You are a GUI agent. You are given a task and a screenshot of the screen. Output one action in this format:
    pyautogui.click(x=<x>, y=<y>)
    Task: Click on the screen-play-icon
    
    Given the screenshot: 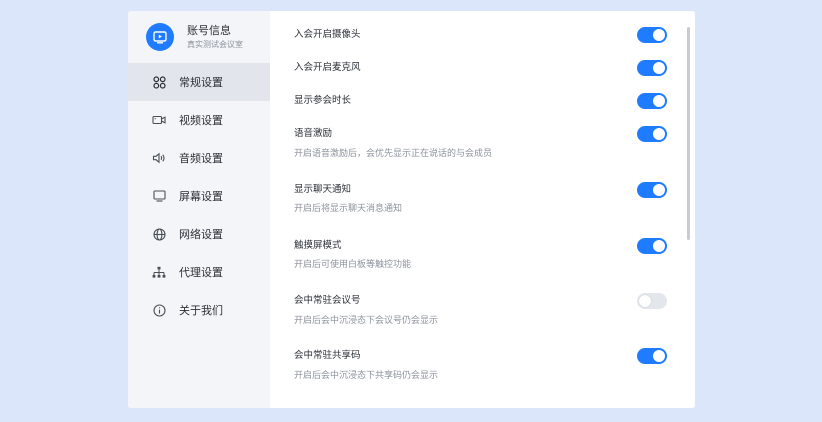 What is the action you would take?
    pyautogui.click(x=160, y=37)
    